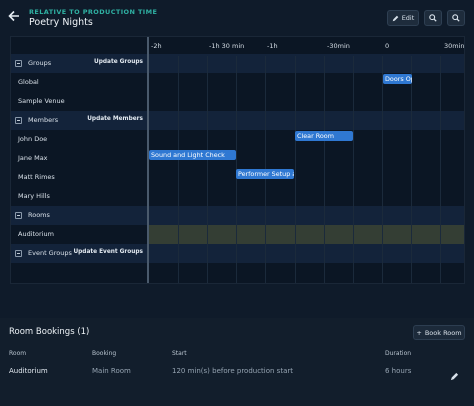  I want to click on event-sound-and-light-check: Sound and Light Check, so click(192, 155).